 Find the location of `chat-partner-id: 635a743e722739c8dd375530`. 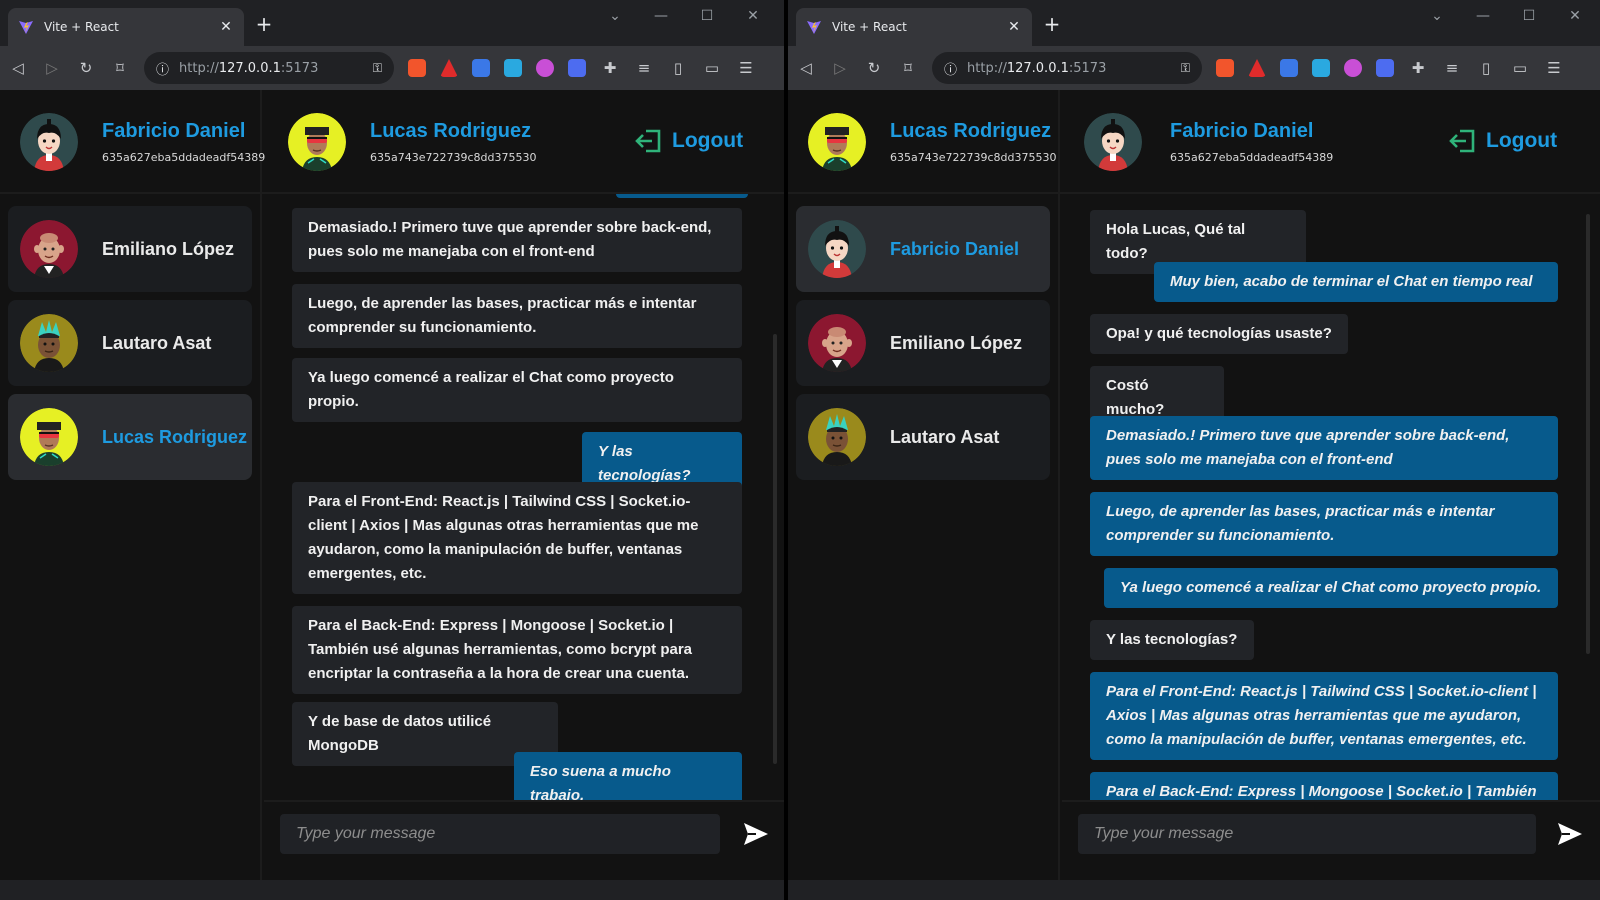

chat-partner-id: 635a743e722739c8dd375530 is located at coordinates (453, 157).